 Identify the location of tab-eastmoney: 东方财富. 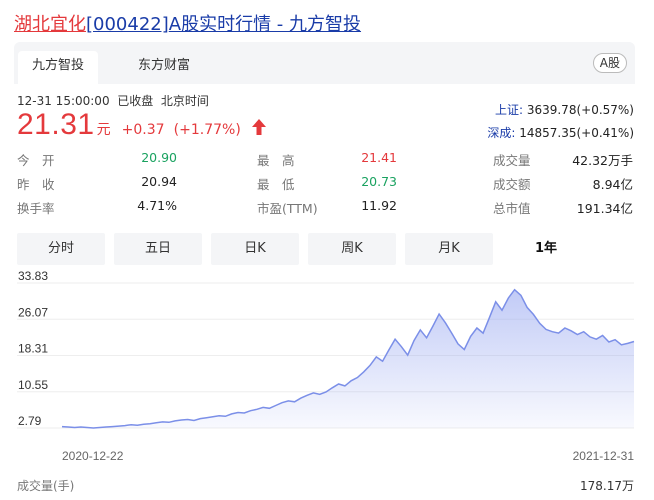
(164, 67).